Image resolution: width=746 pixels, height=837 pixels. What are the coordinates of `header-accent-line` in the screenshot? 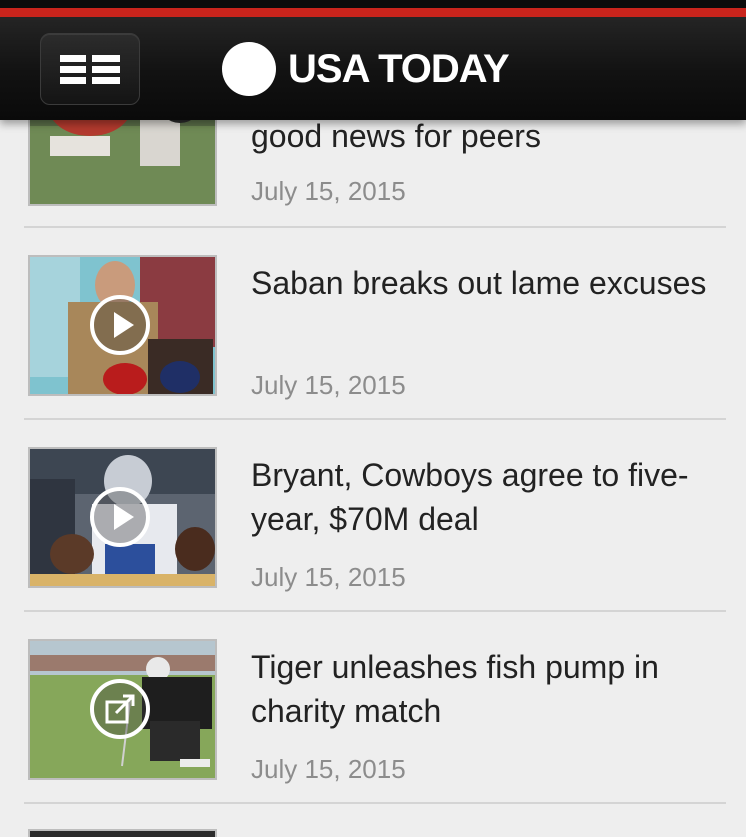 It's located at (373, 12).